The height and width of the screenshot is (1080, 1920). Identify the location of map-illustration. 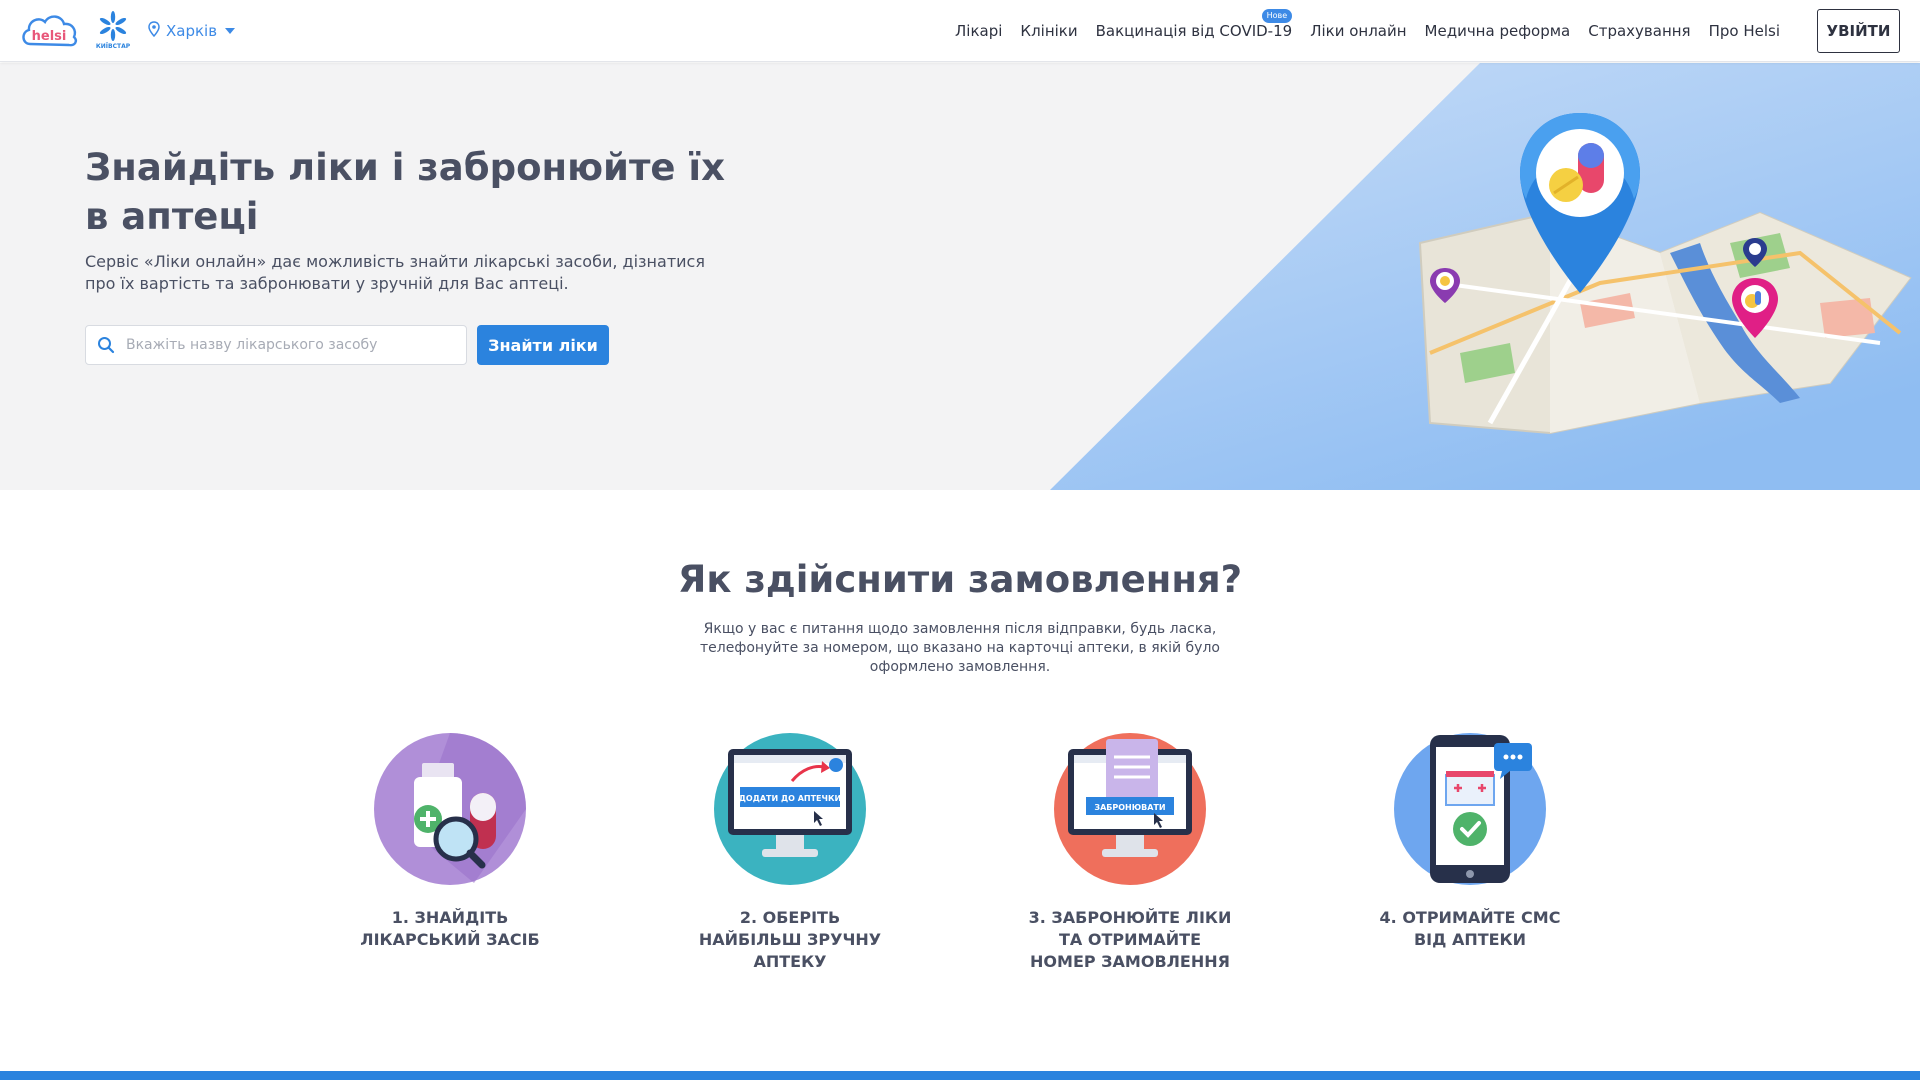
(1665, 274).